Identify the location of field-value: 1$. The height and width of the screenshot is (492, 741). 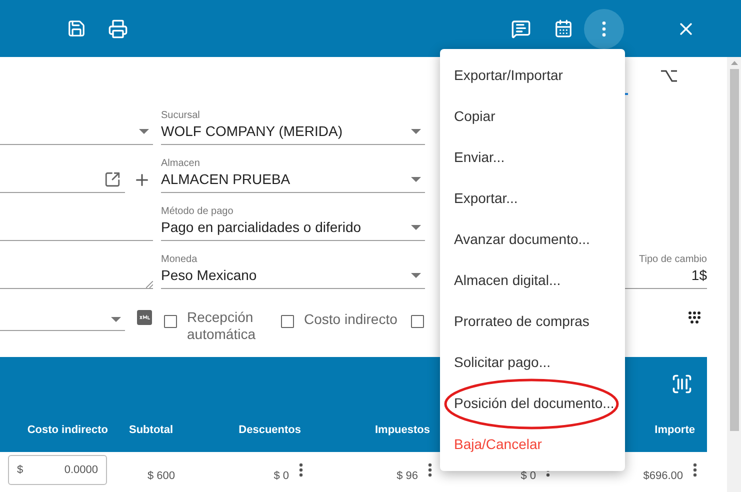
(699, 275).